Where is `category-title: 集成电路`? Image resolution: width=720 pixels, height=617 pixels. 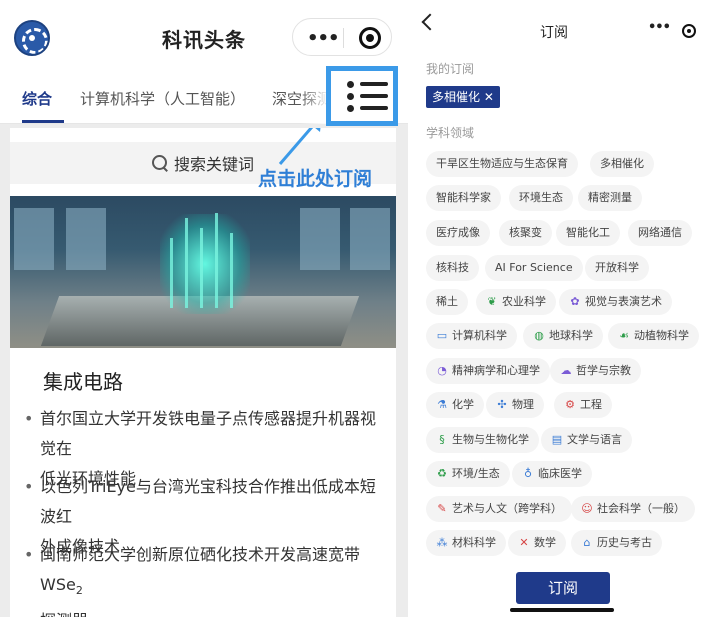
category-title: 集成电路 is located at coordinates (83, 382).